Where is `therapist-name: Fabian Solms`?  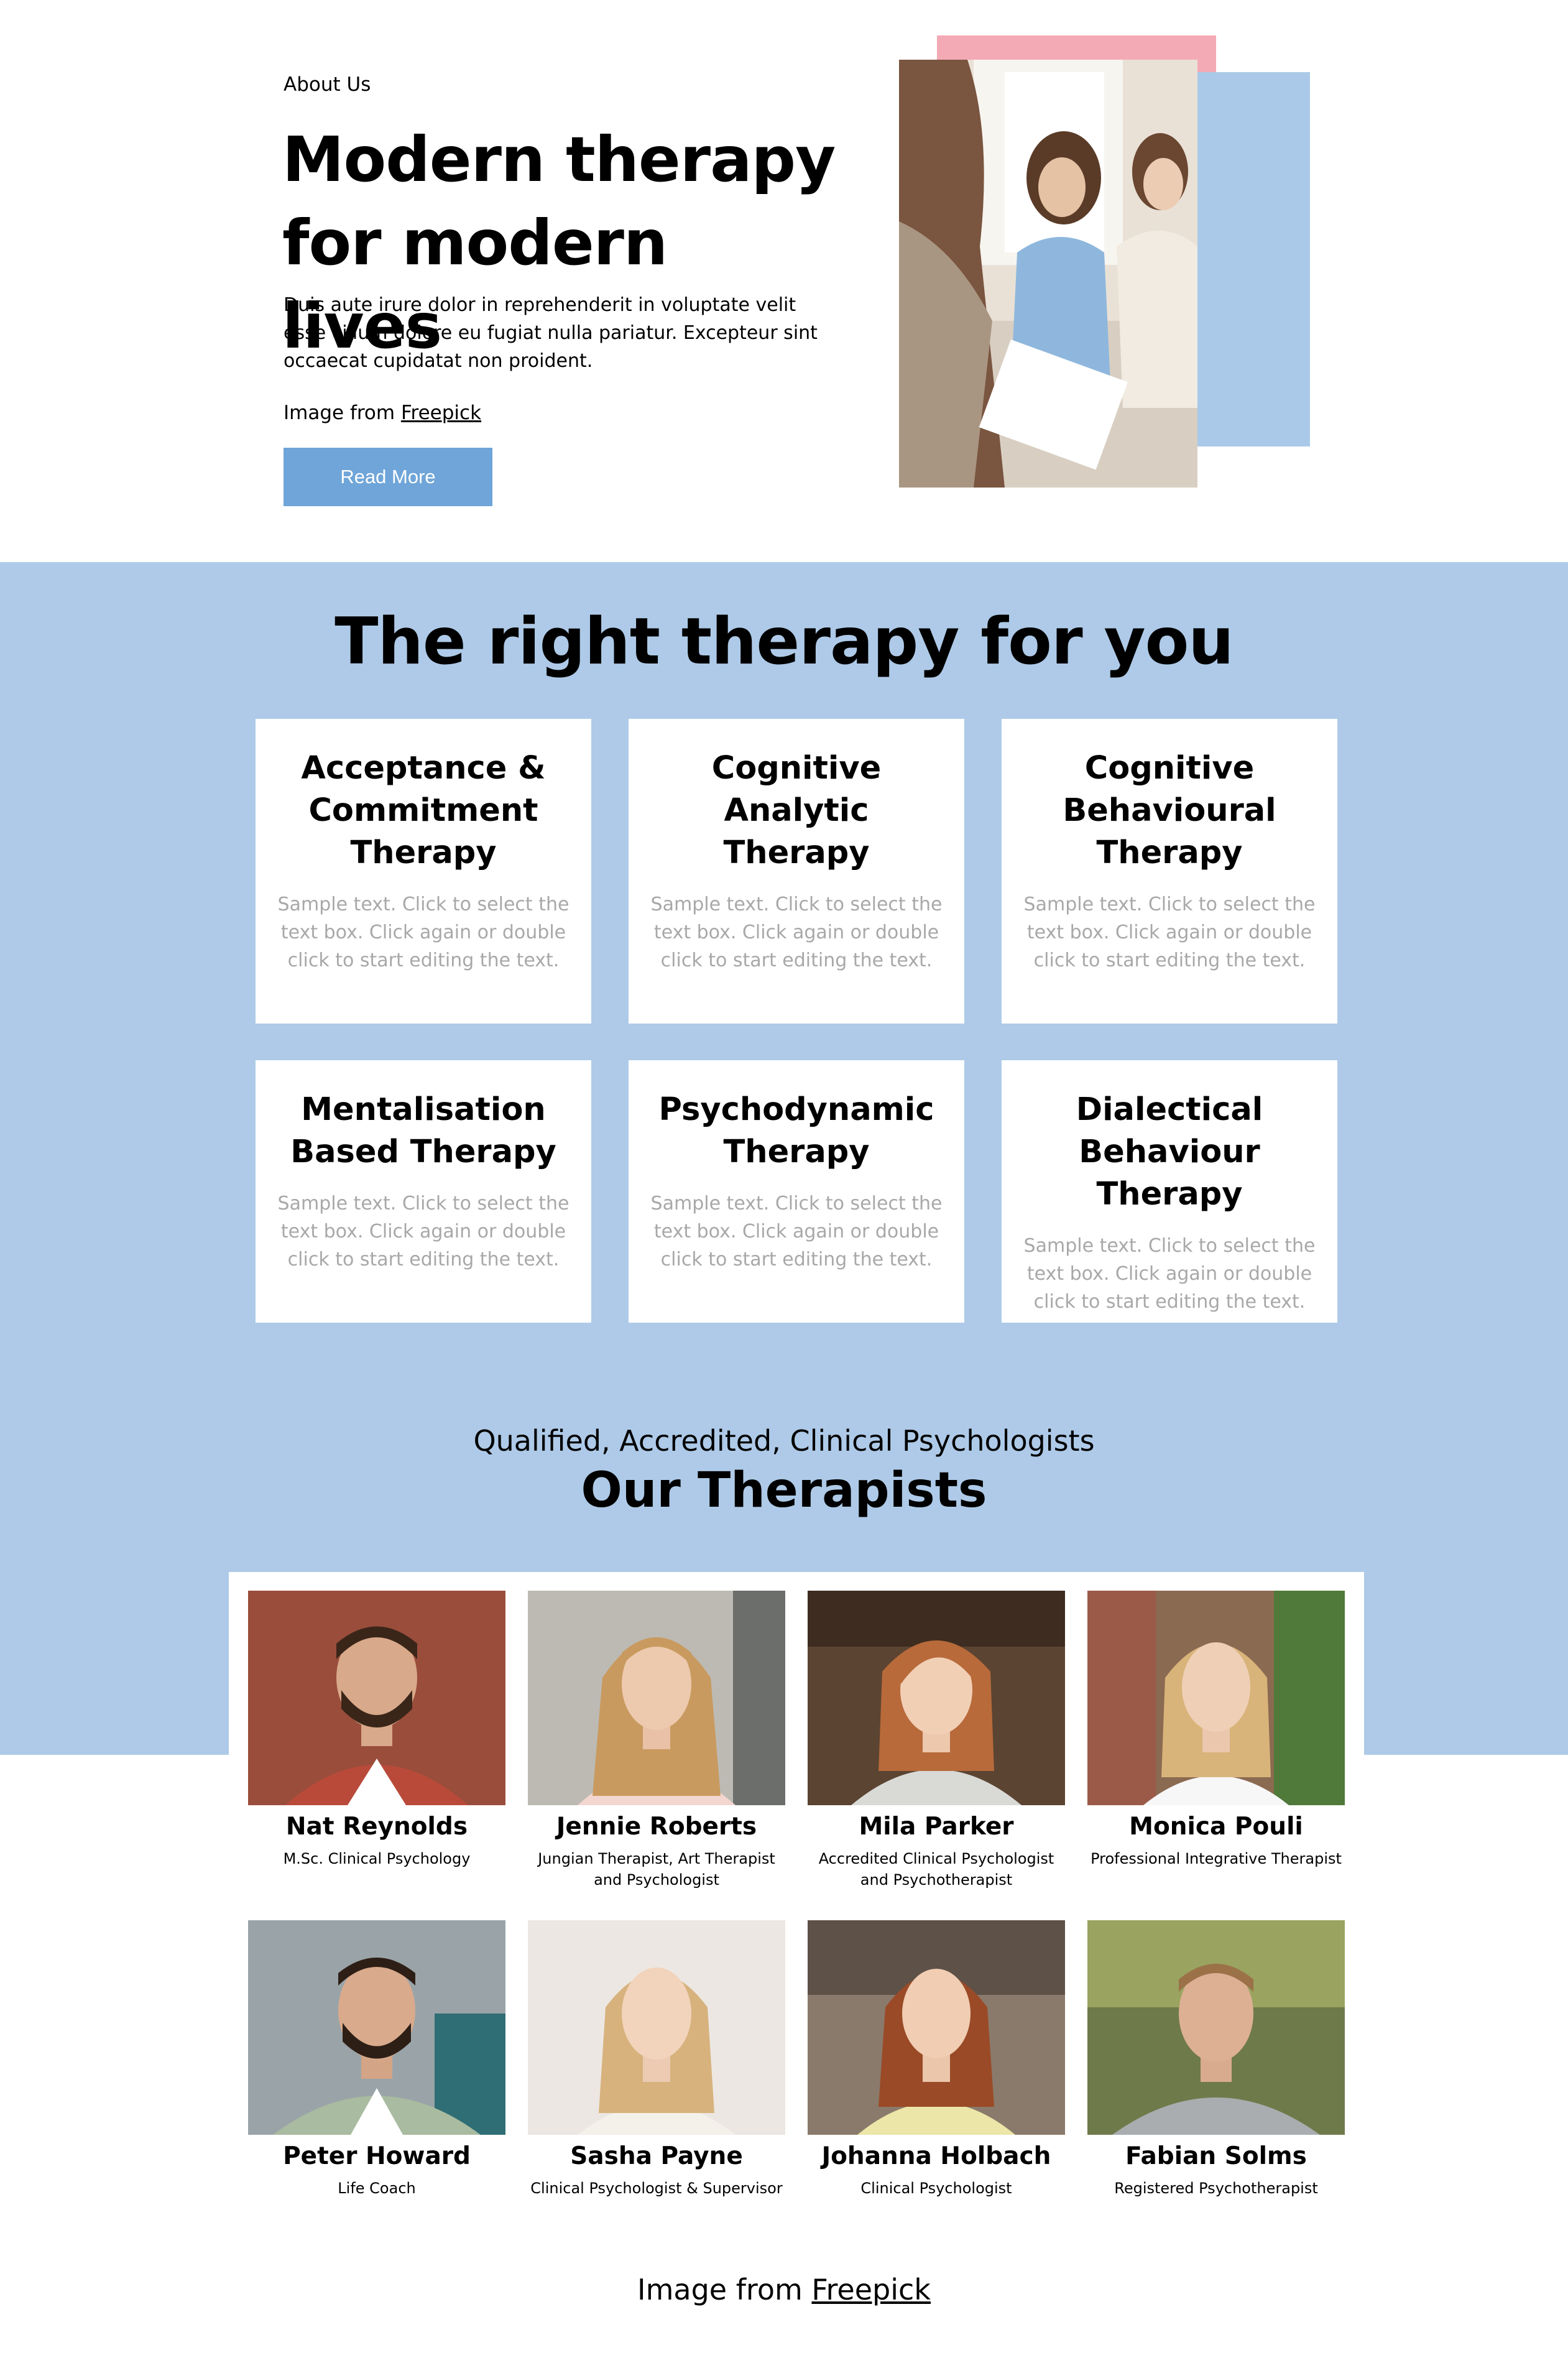
therapist-name: Fabian Solms is located at coordinates (1216, 2156).